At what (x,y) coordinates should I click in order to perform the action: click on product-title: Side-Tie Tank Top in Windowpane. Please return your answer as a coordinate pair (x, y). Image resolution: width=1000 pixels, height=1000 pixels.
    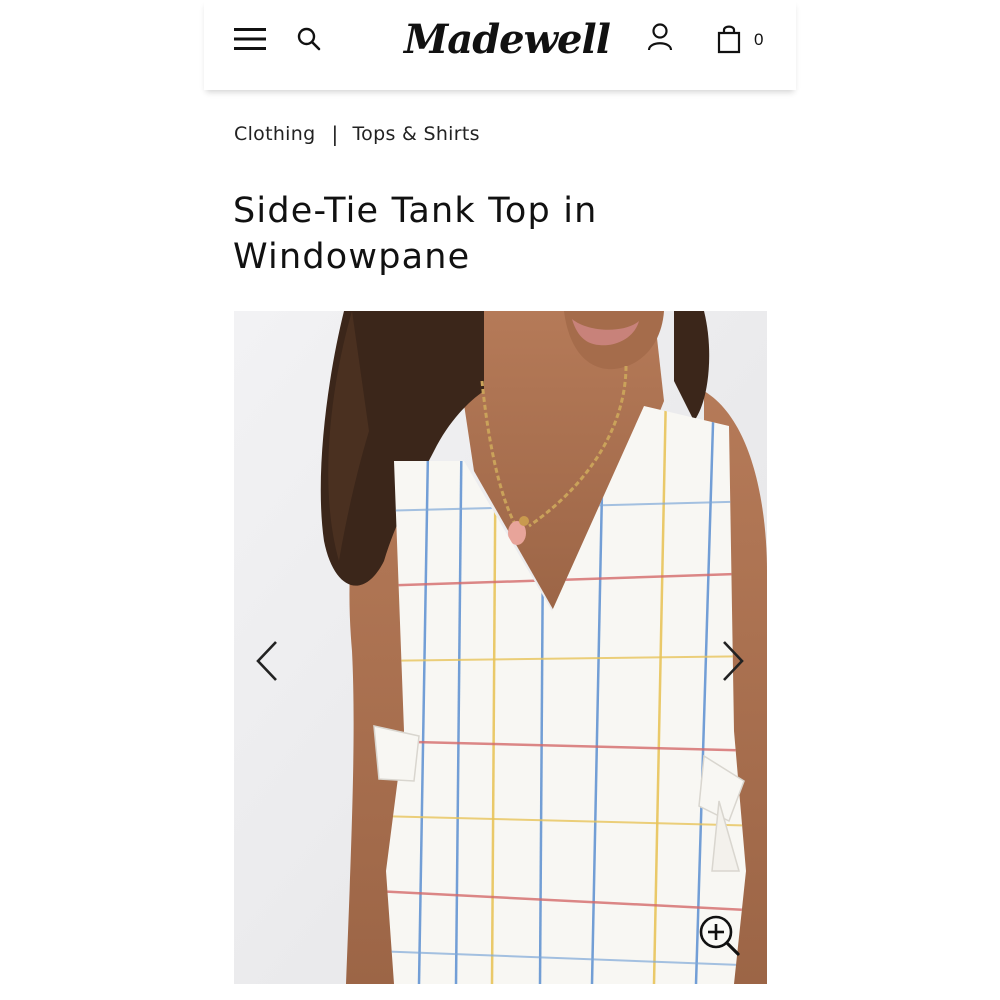
    Looking at the image, I should click on (415, 234).